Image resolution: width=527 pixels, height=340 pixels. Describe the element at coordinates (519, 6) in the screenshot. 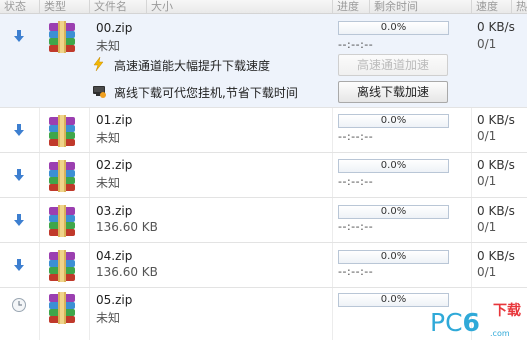

I see `column-hot: 热` at that location.